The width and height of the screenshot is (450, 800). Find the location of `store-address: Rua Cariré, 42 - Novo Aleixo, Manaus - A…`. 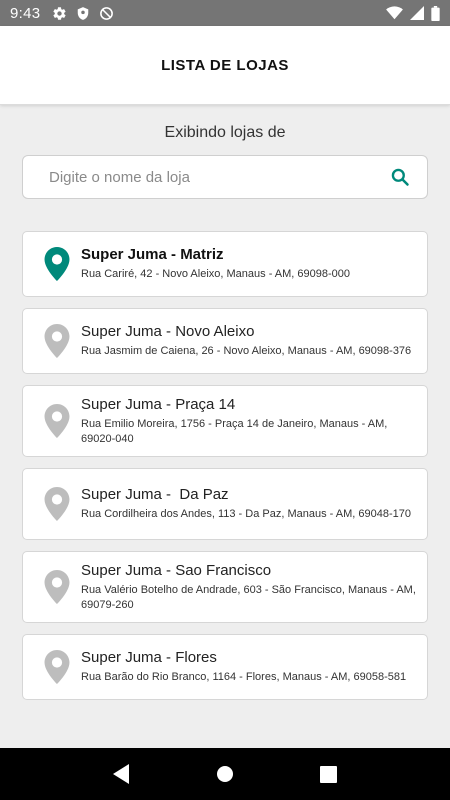

store-address: Rua Cariré, 42 - Novo Aleixo, Manaus - A… is located at coordinates (216, 274).